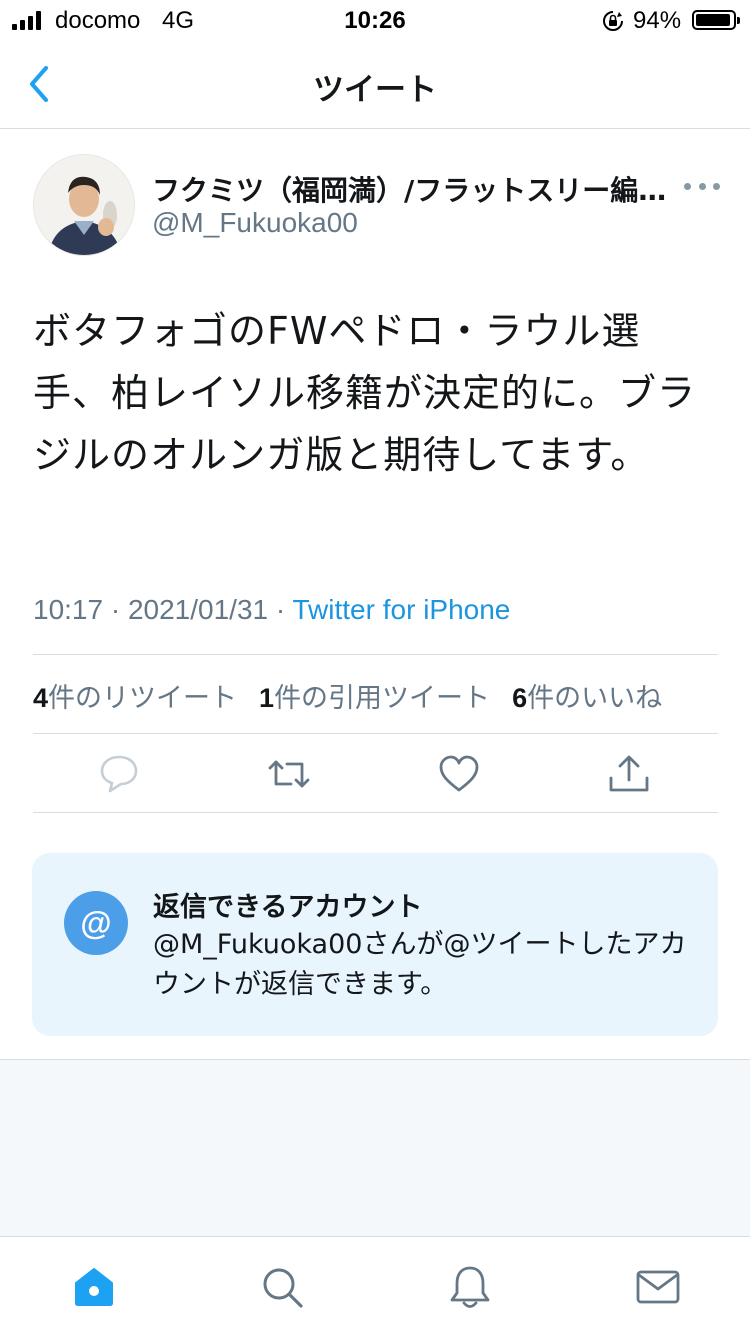  I want to click on more-options-button, so click(702, 186).